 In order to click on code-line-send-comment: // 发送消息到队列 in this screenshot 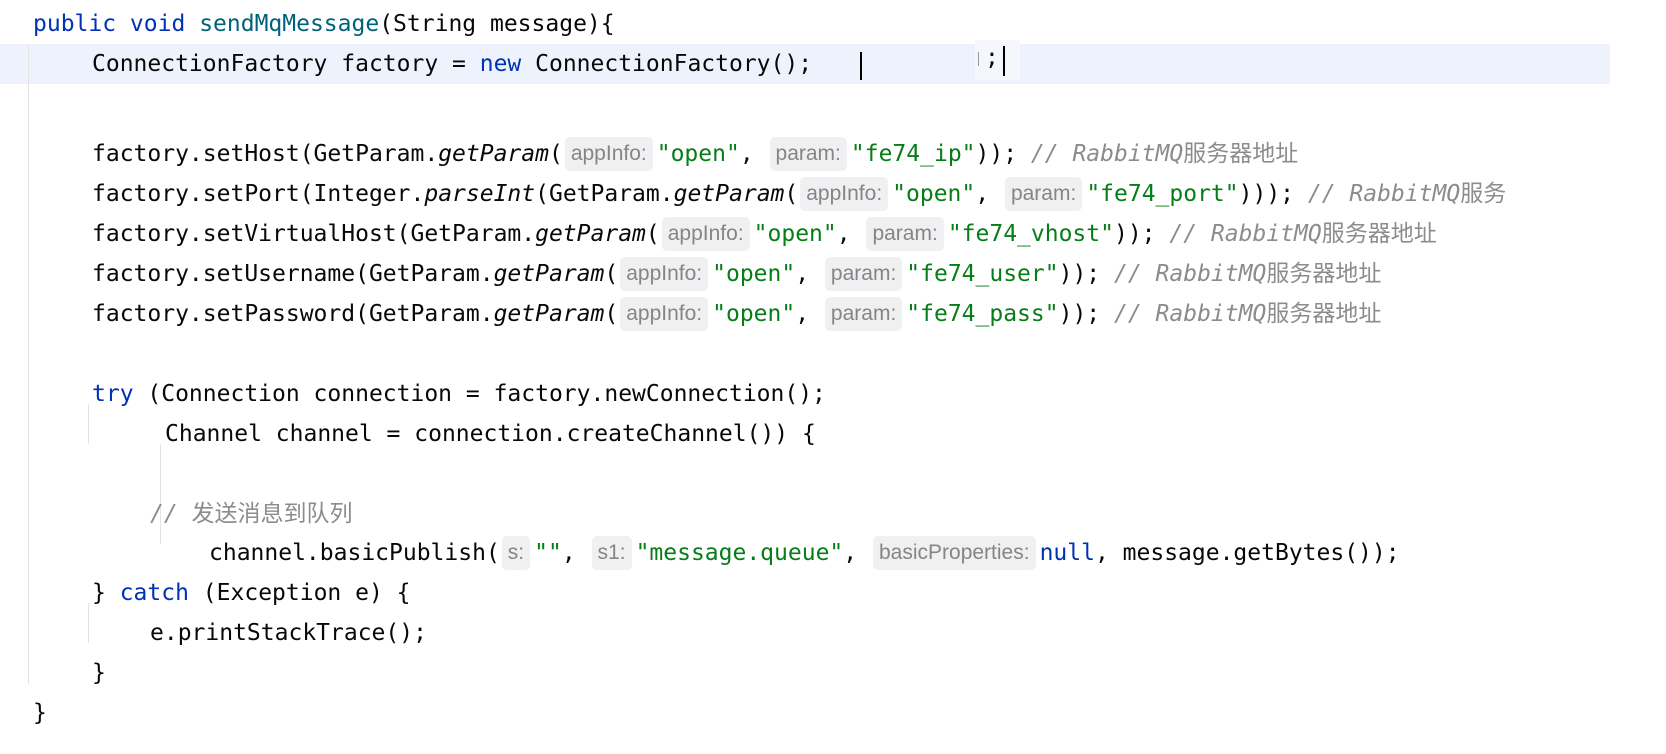, I will do `click(251, 514)`.